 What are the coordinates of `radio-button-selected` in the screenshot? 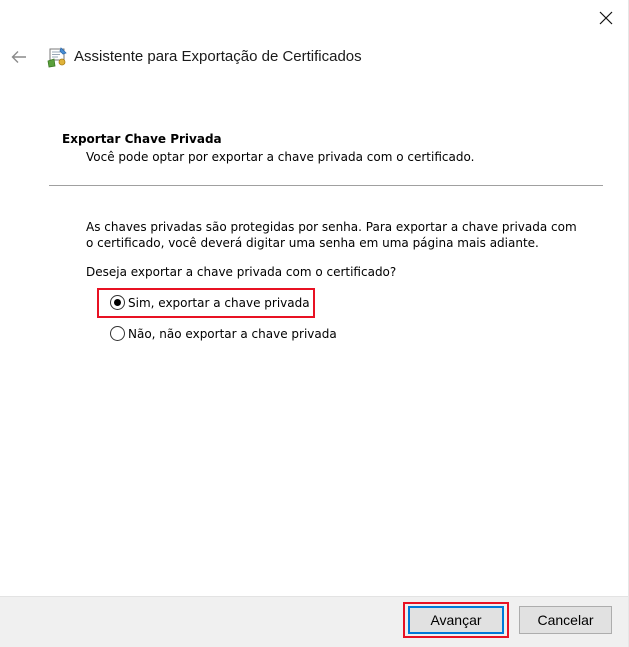 It's located at (117, 302).